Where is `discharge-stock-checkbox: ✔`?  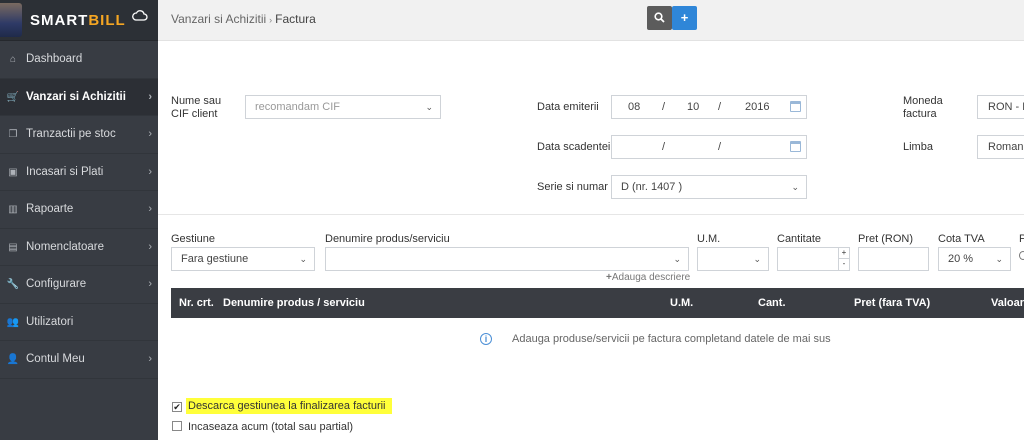 discharge-stock-checkbox: ✔ is located at coordinates (177, 407).